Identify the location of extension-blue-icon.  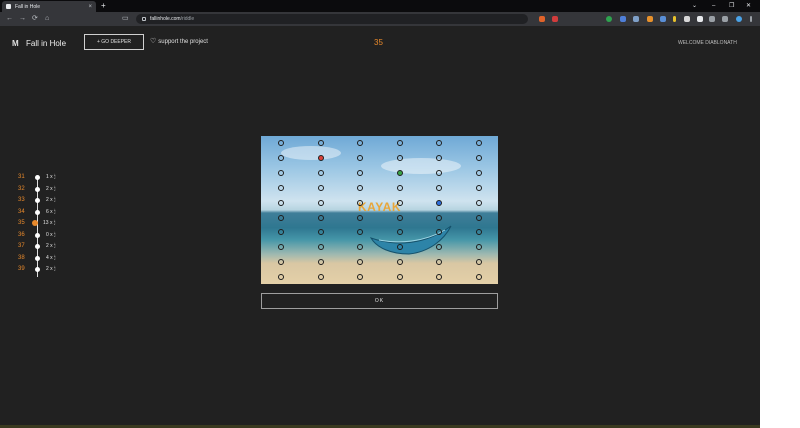
(663, 19).